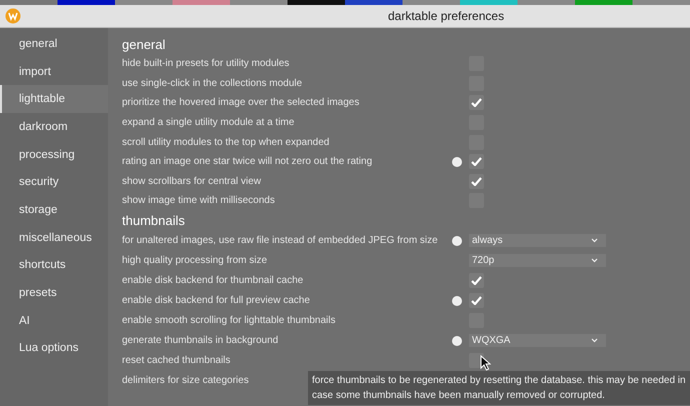 The height and width of the screenshot is (406, 690). What do you see at coordinates (499, 388) in the screenshot?
I see `tooltip: force thumbnails to be regenerated by resetting the database. this may be needed in case some thumbnails have been manually removed or corrupted.` at bounding box center [499, 388].